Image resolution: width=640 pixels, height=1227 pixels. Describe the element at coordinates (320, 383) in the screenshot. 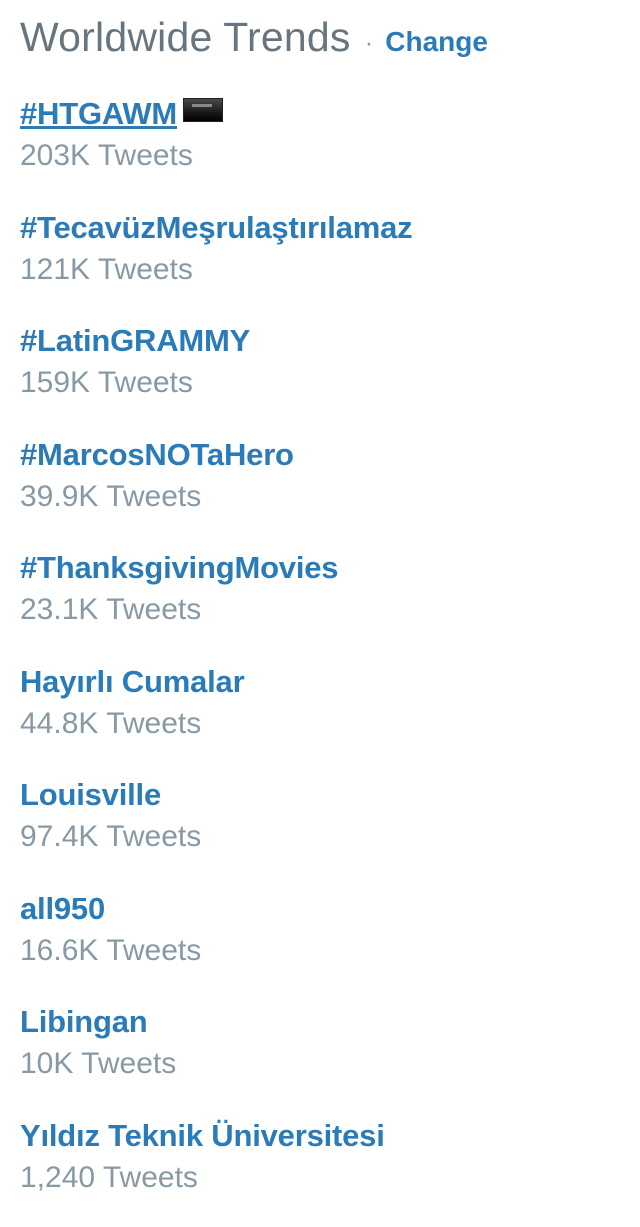

I see `tweet-count: 159K Tweets` at that location.